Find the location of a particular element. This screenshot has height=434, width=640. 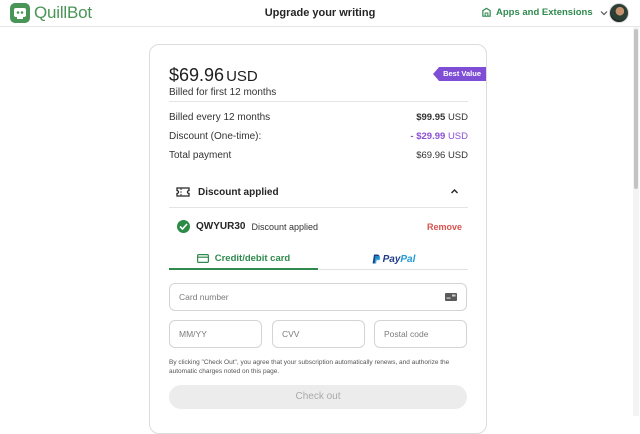

expiry-input: MM/YY is located at coordinates (215, 334).